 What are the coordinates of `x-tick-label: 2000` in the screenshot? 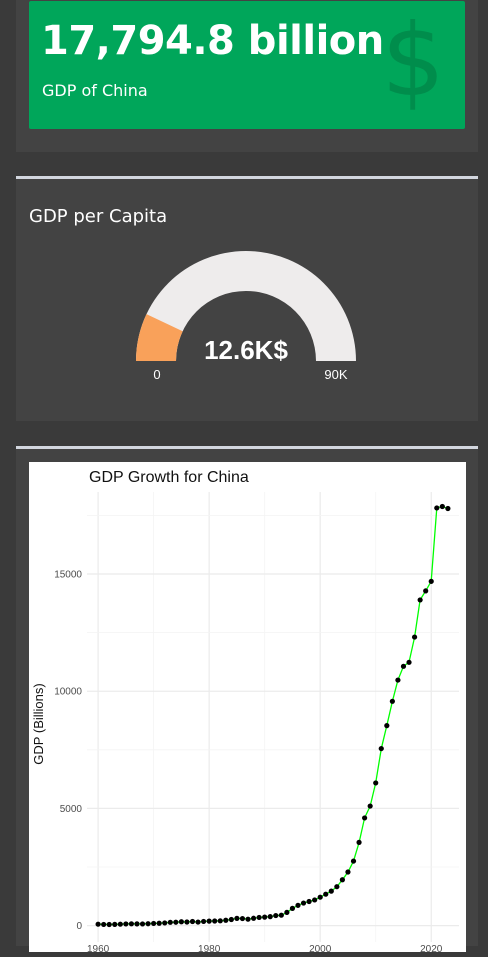 It's located at (320, 948).